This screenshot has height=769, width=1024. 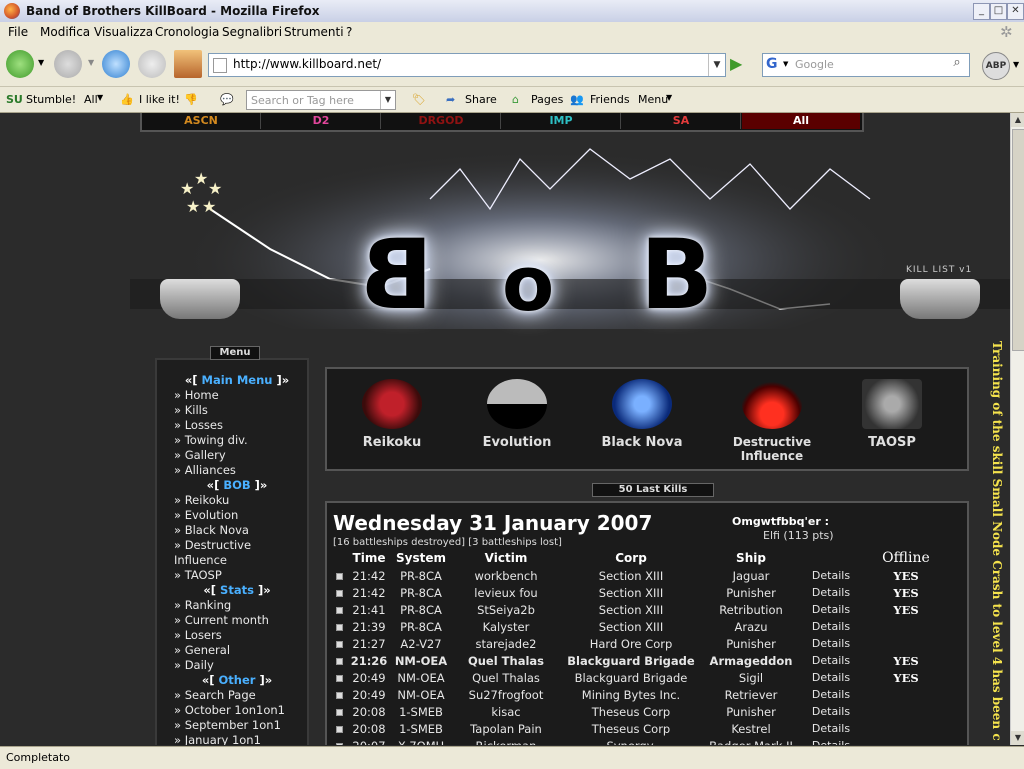 I want to click on taosp-logo-icon, so click(x=892, y=404).